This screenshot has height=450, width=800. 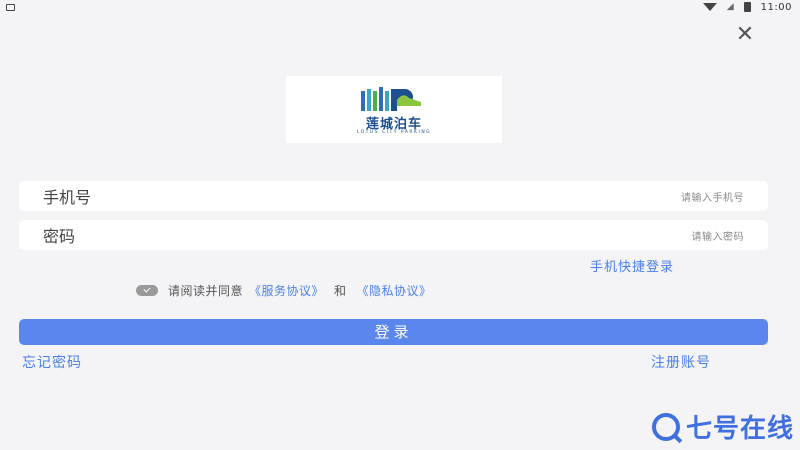 What do you see at coordinates (730, 7) in the screenshot?
I see `signal-icon: ◢` at bounding box center [730, 7].